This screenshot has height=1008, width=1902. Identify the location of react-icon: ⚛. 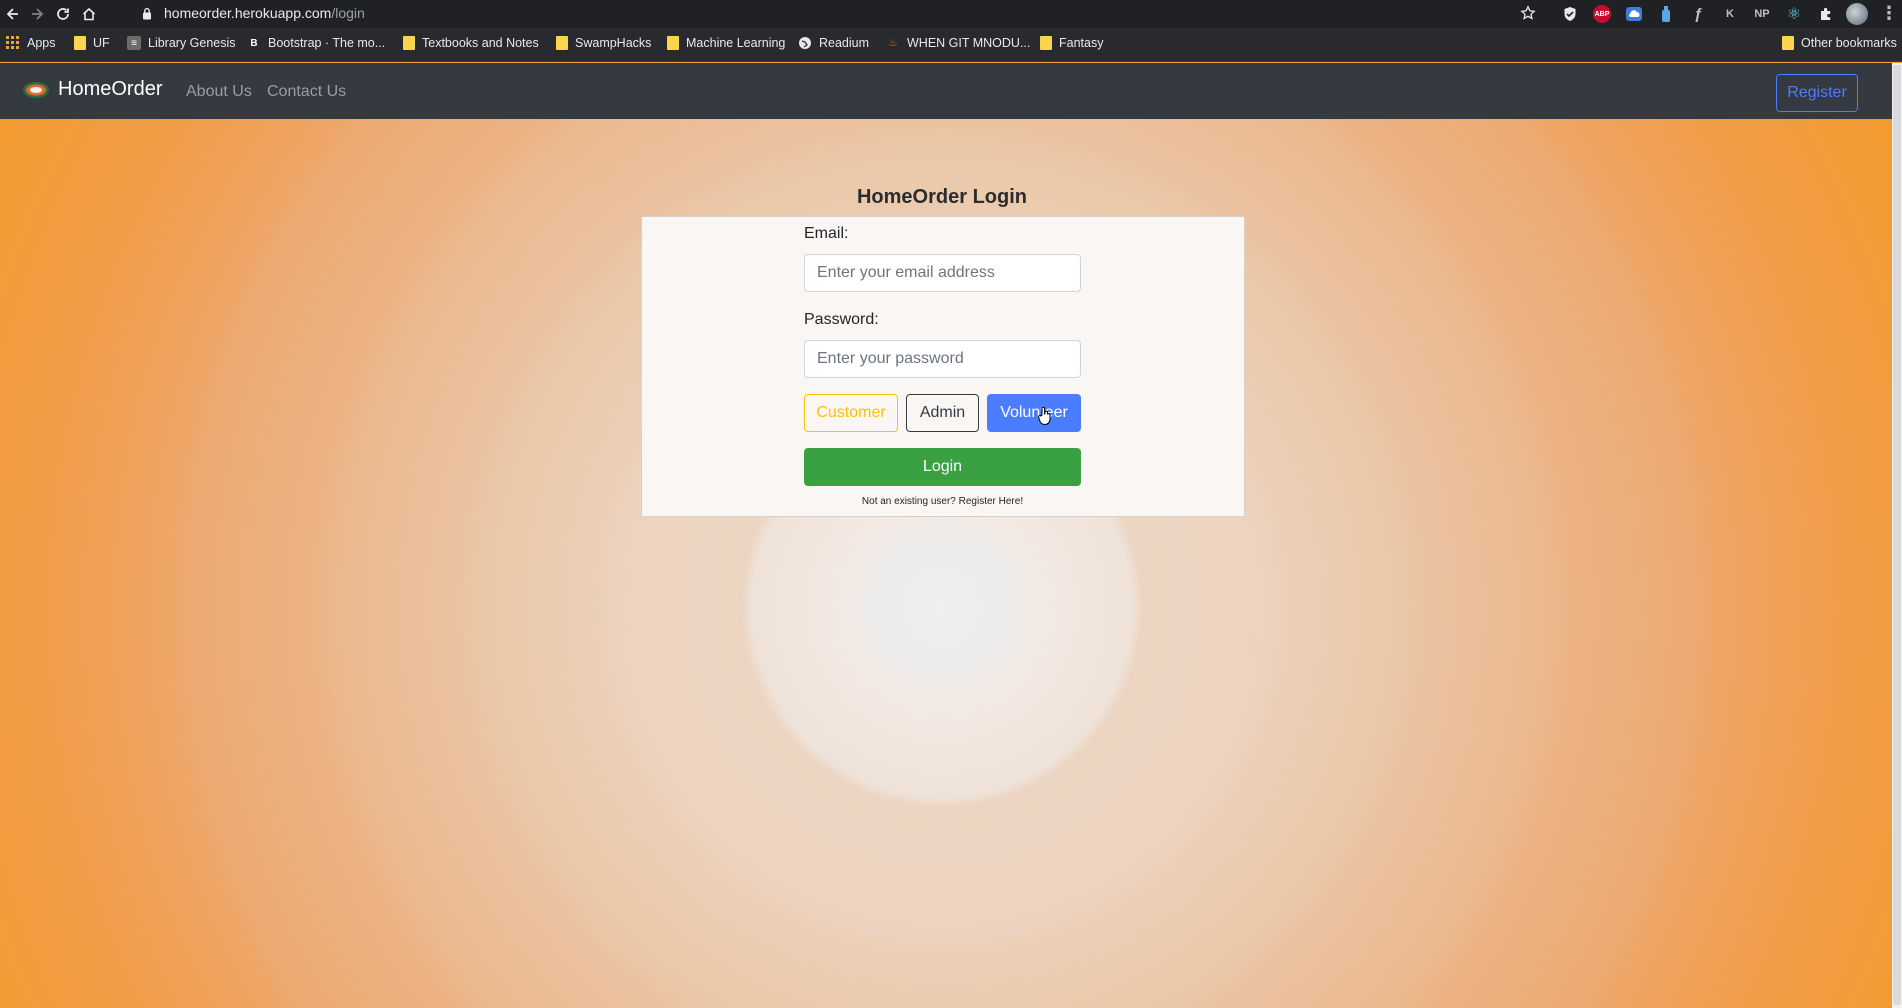
(1794, 14).